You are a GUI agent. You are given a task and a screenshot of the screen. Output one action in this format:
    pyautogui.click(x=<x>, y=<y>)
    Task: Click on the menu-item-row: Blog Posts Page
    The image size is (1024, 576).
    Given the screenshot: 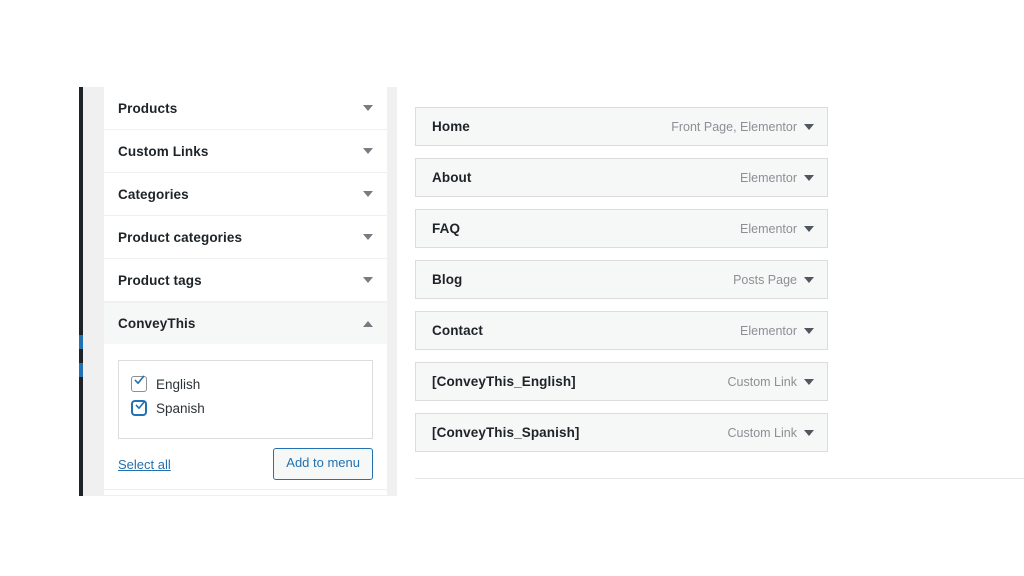 What is the action you would take?
    pyautogui.click(x=621, y=279)
    